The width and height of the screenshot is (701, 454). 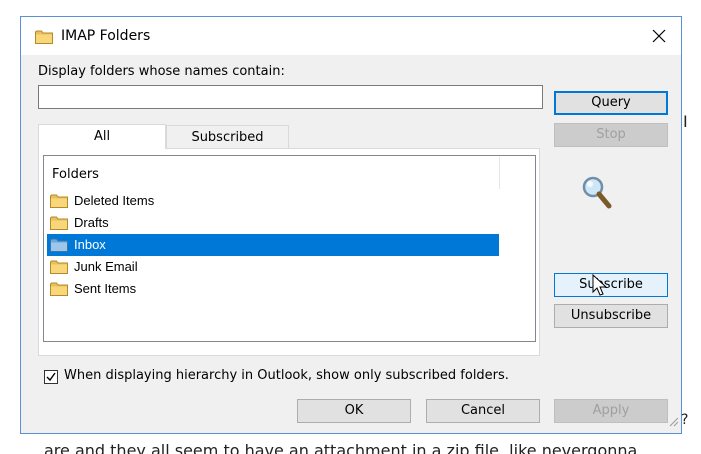 I want to click on close-button, so click(x=659, y=36).